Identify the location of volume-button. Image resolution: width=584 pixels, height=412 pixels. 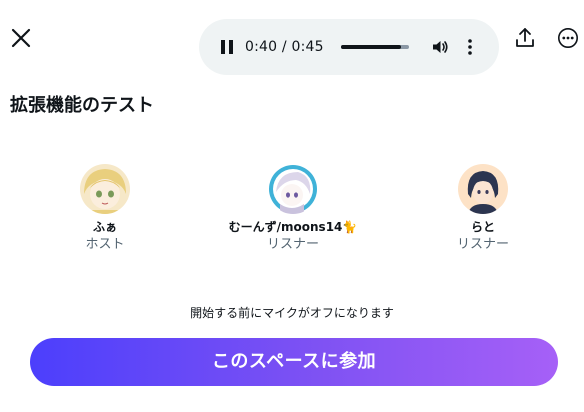
(440, 47).